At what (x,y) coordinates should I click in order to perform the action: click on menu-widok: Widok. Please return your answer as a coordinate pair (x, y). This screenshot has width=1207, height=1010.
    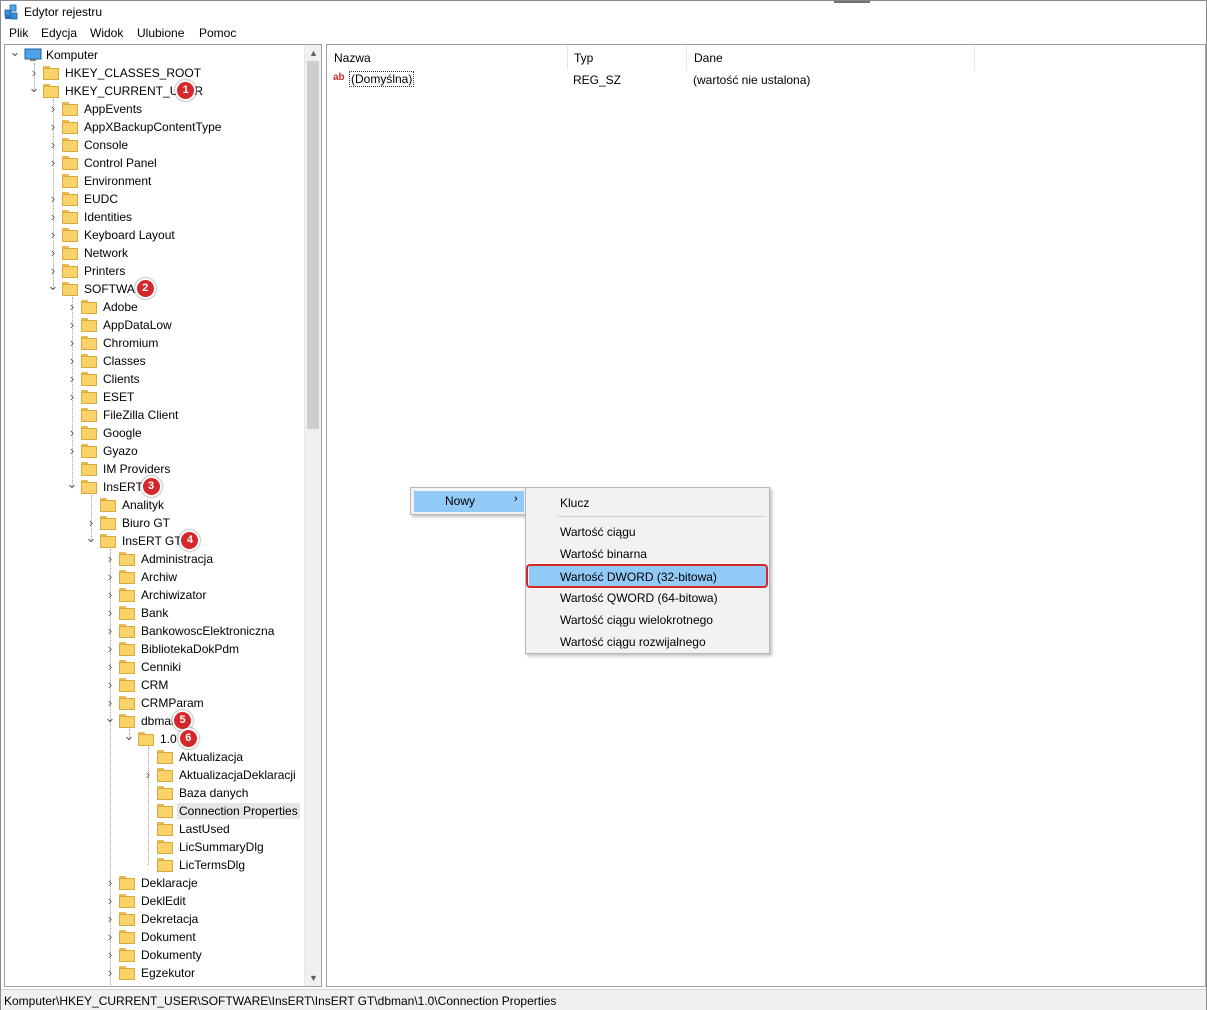
    Looking at the image, I should click on (106, 33).